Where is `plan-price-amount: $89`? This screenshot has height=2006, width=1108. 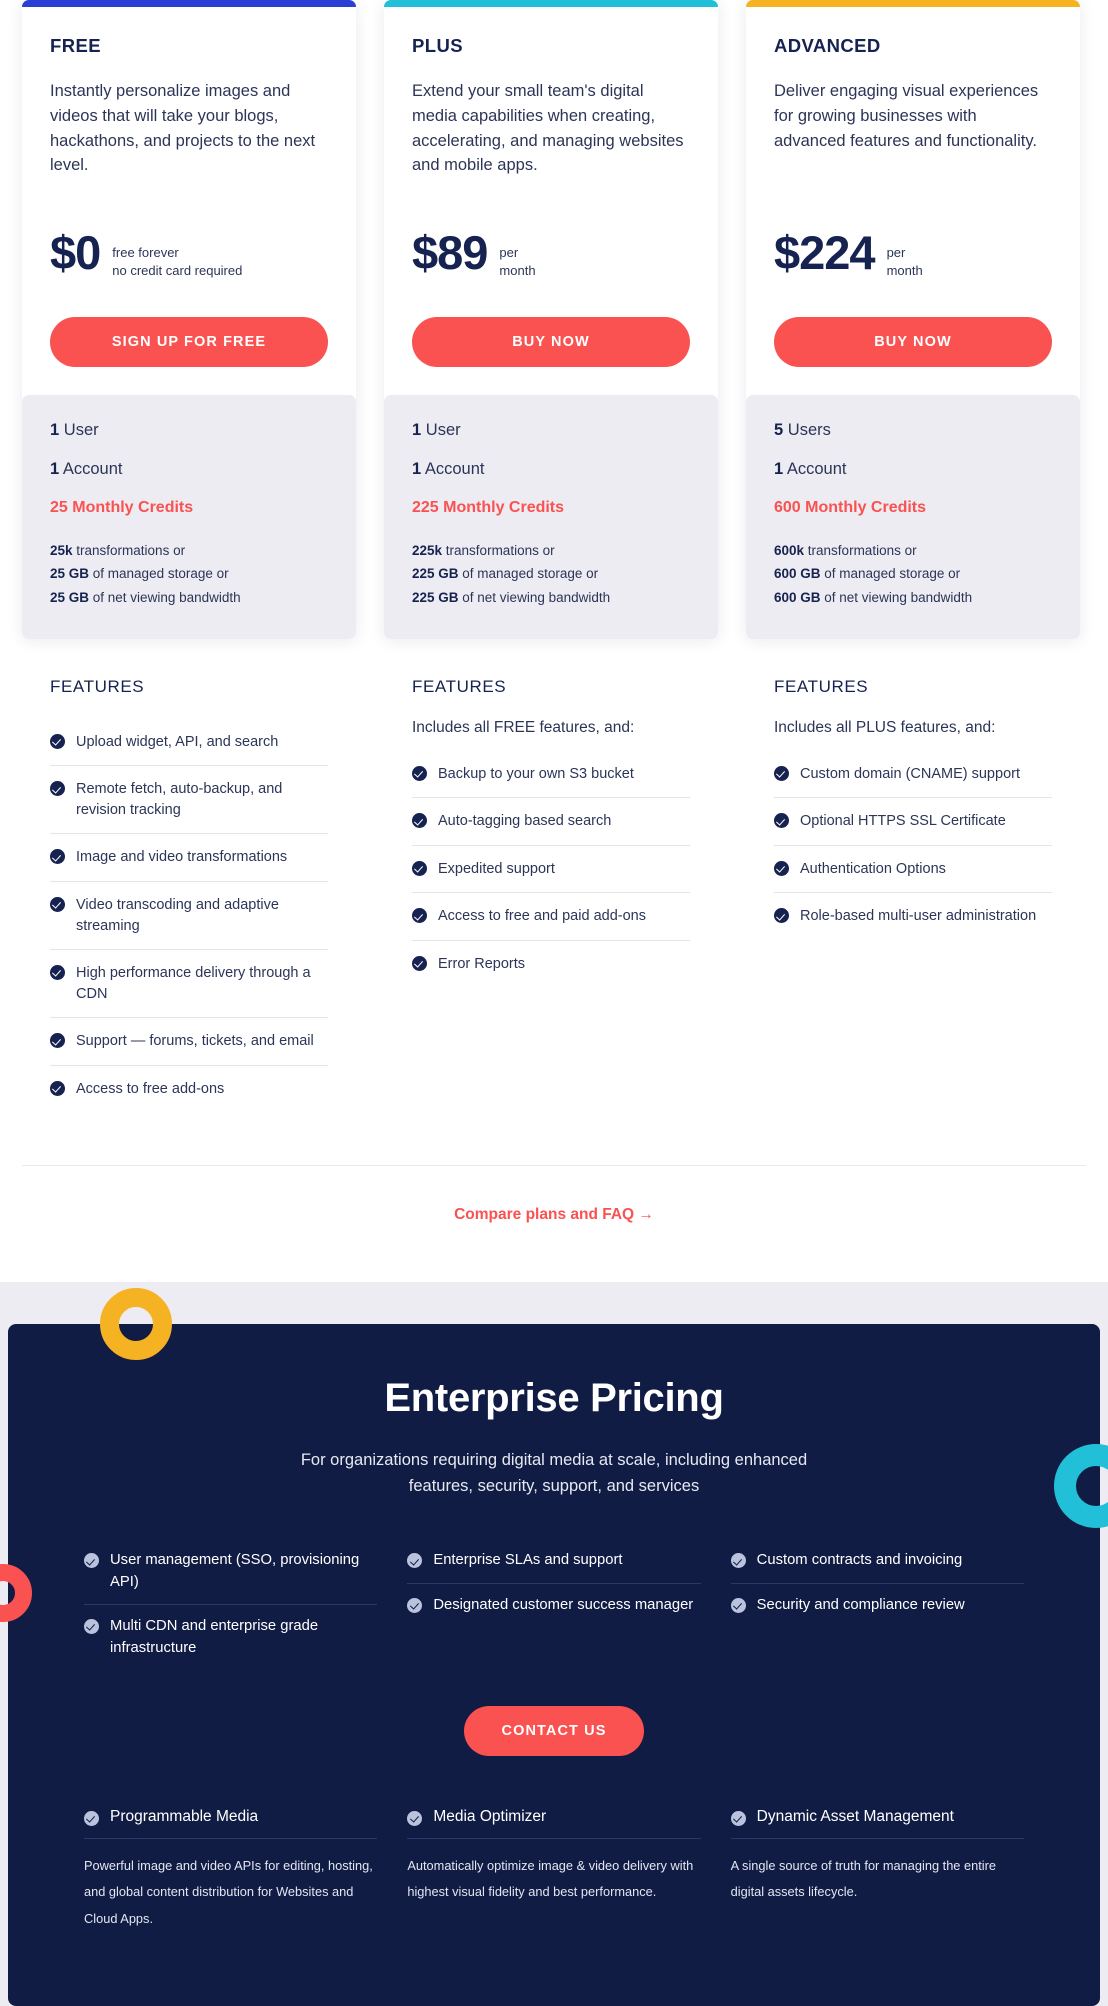
plan-price-amount: $89 is located at coordinates (450, 252).